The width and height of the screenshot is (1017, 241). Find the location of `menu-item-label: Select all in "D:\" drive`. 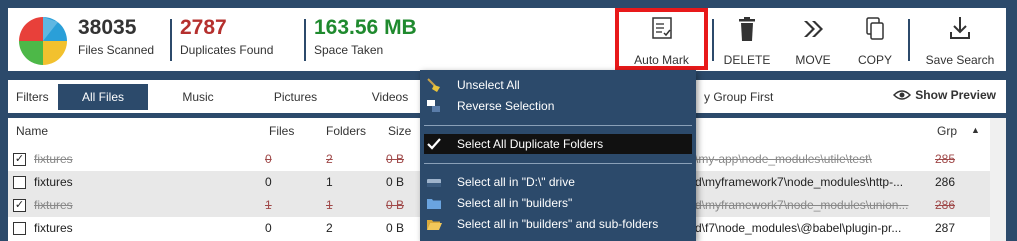

menu-item-label: Select all in "D:\" drive is located at coordinates (516, 182).